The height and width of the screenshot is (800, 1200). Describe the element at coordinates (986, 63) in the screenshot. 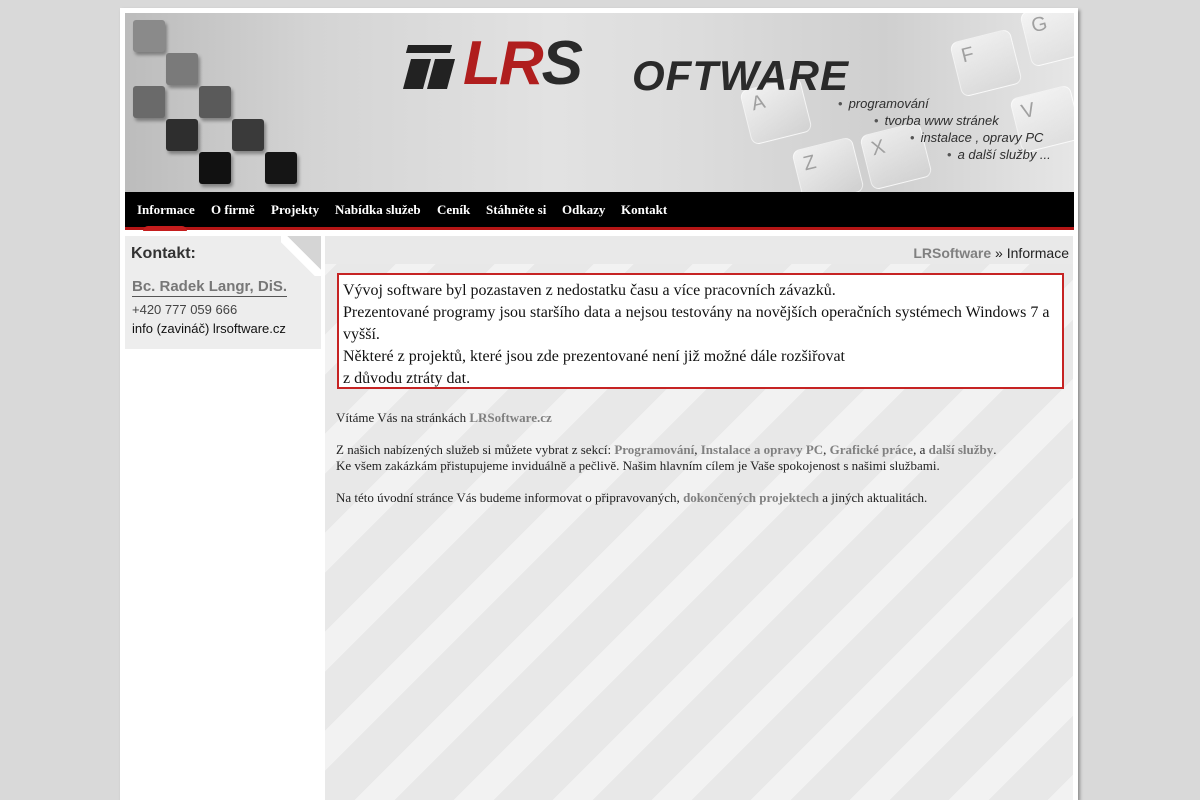

I see `keyboard-key: F` at that location.